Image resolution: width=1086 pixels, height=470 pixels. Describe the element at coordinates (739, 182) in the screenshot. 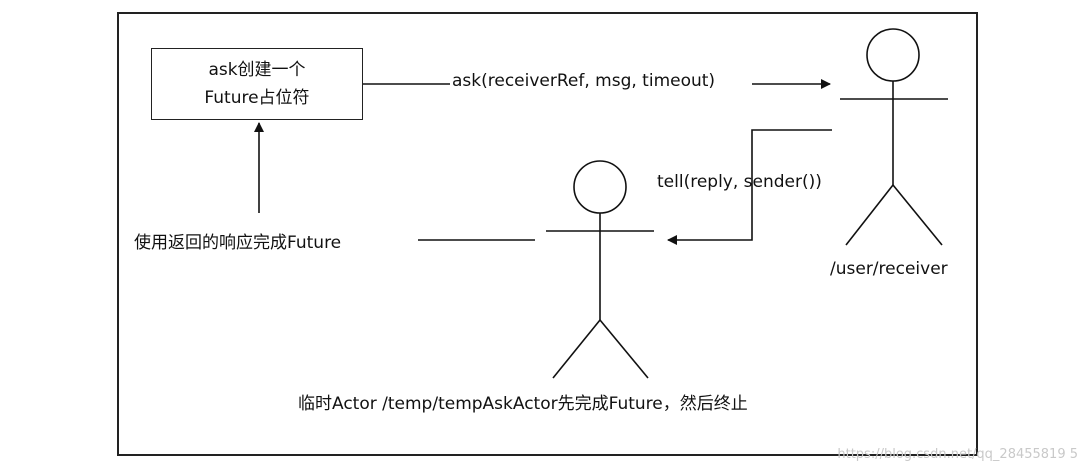

I see `tell-call-label: tell(reply, sender())` at that location.